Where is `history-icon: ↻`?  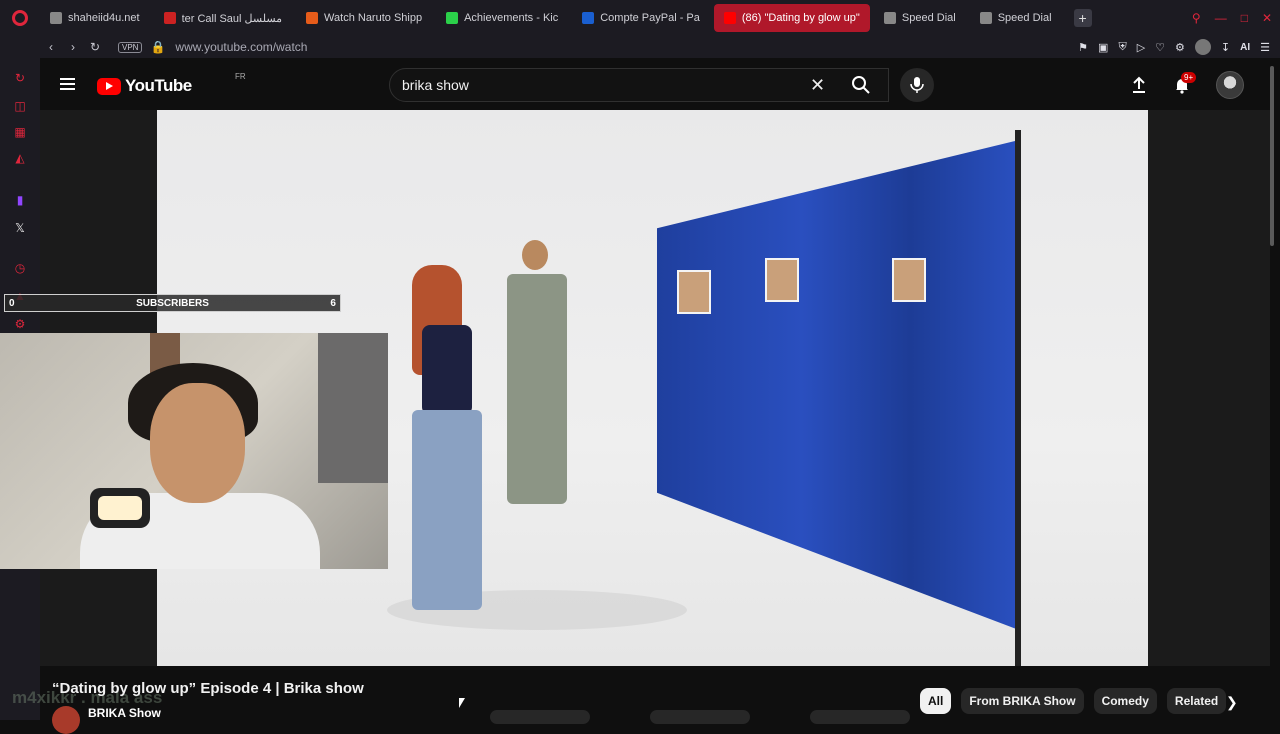 history-icon: ↻ is located at coordinates (20, 78).